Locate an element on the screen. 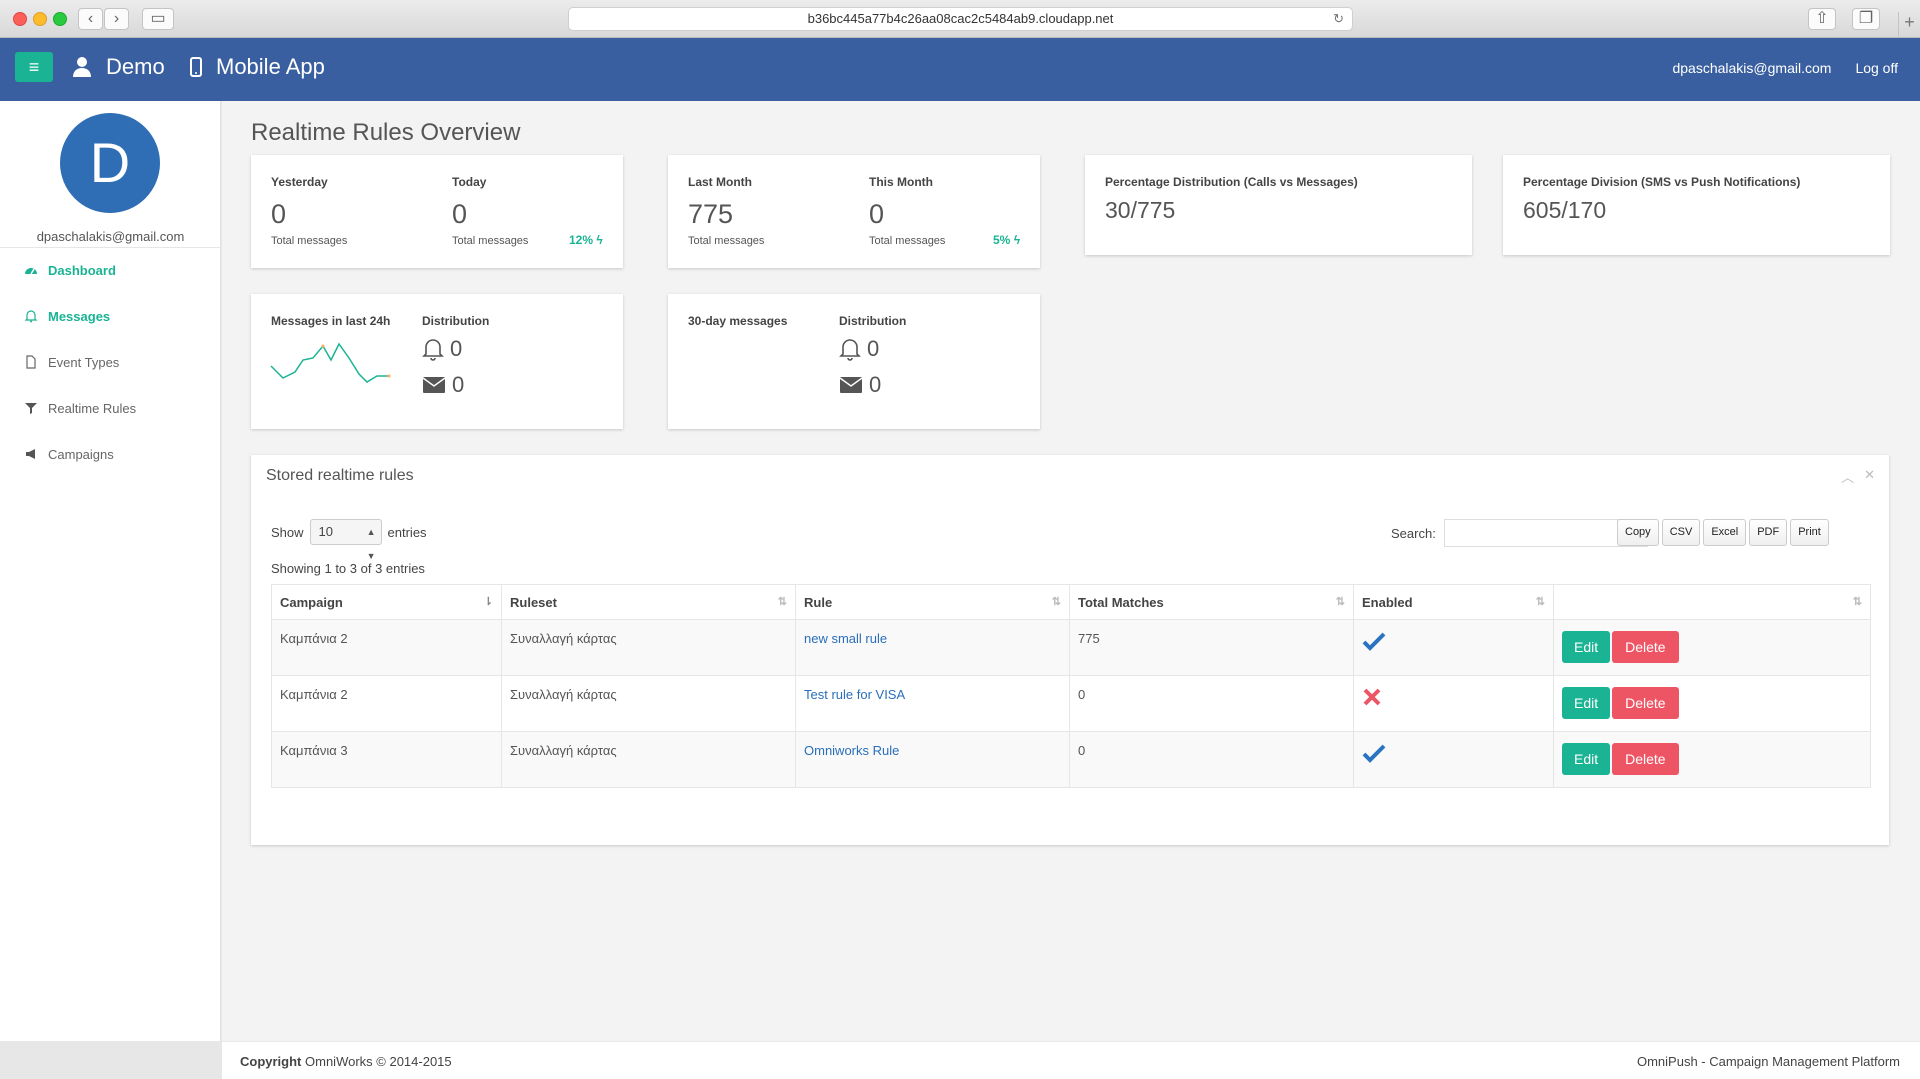 The image size is (1920, 1079). cell-actions: Edit Delete is located at coordinates (1712, 703).